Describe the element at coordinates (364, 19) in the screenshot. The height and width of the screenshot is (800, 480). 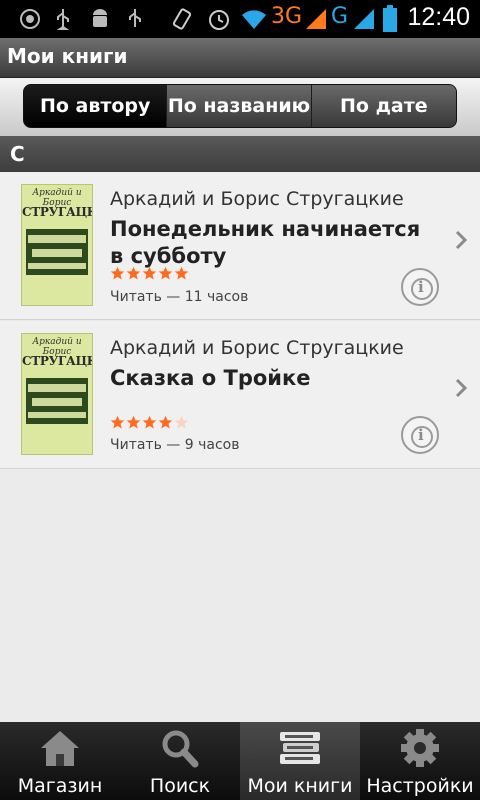
I see `signal-g-icon` at that location.